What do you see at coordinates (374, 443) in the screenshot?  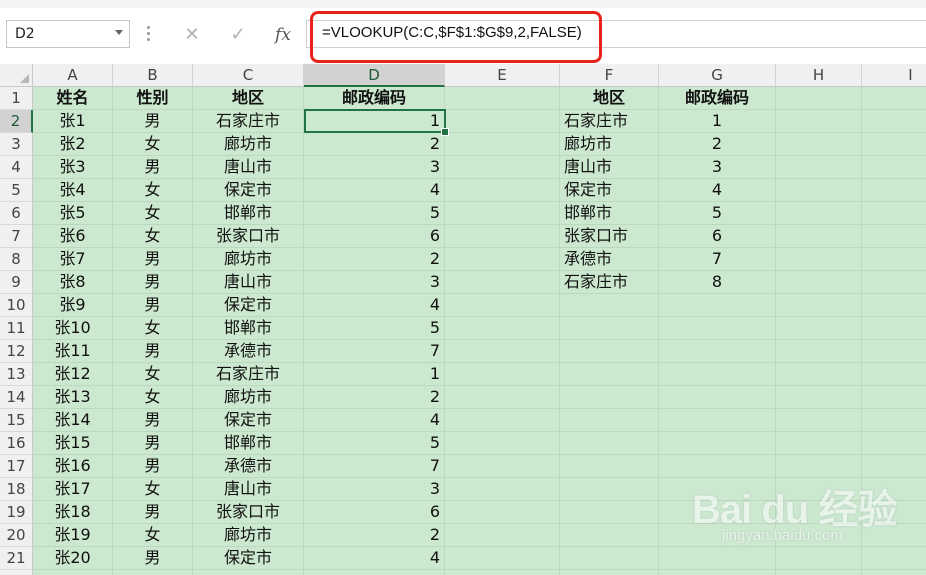 I see `cell-d16: 5` at bounding box center [374, 443].